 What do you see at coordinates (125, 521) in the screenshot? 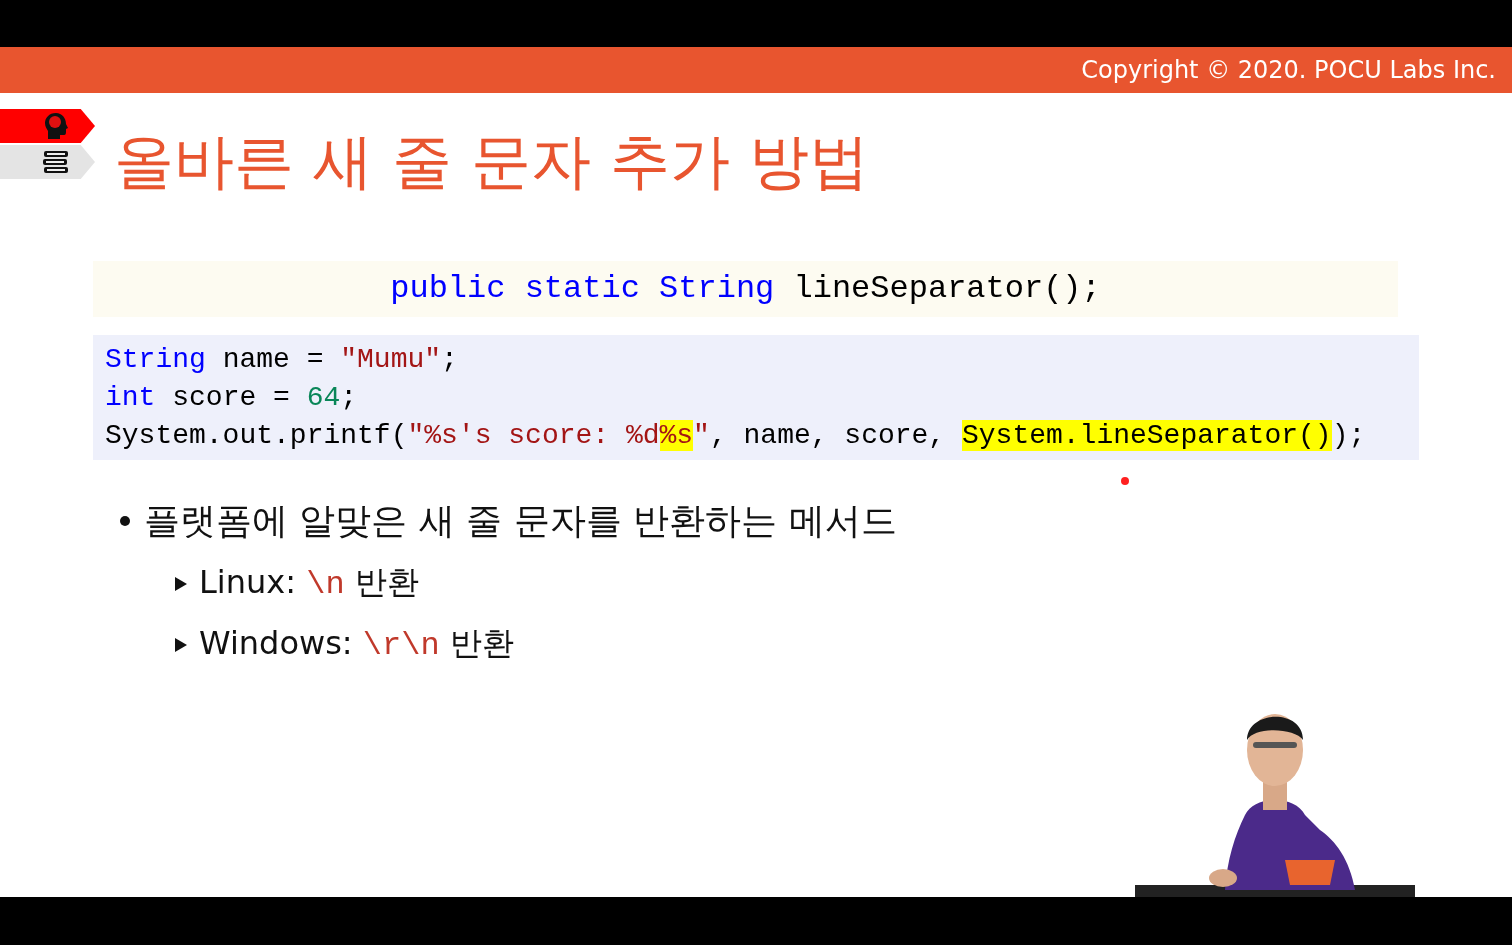
I see `bullet-icon` at bounding box center [125, 521].